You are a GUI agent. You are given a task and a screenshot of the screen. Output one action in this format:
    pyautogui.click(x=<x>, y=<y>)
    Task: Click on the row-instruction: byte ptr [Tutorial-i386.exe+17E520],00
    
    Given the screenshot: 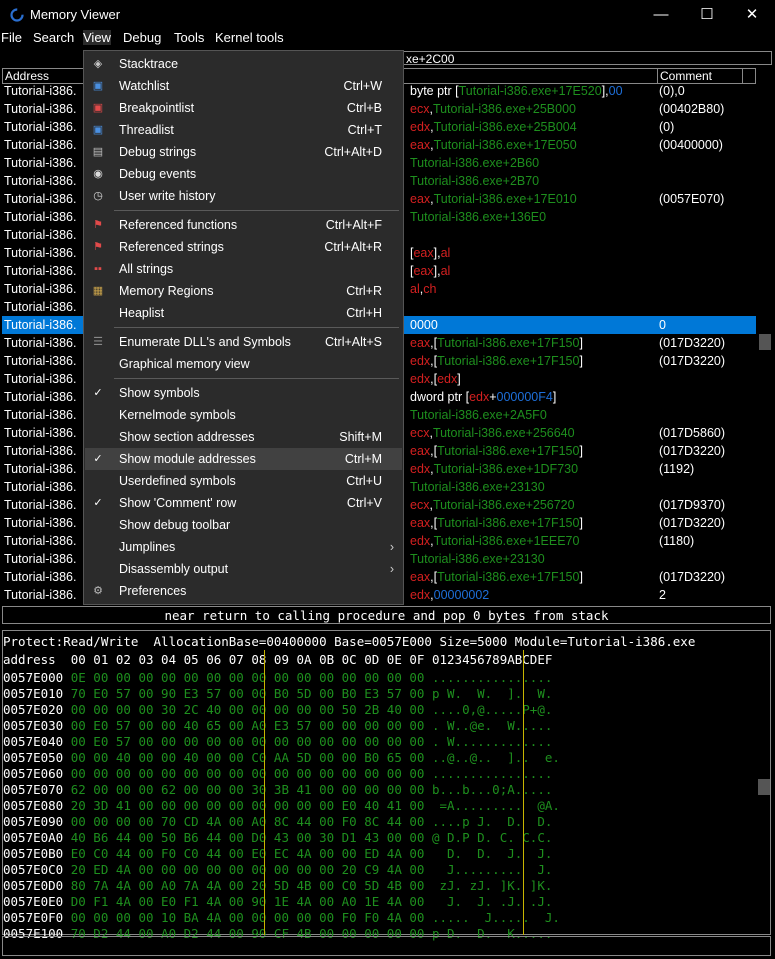 What is the action you would take?
    pyautogui.click(x=516, y=91)
    